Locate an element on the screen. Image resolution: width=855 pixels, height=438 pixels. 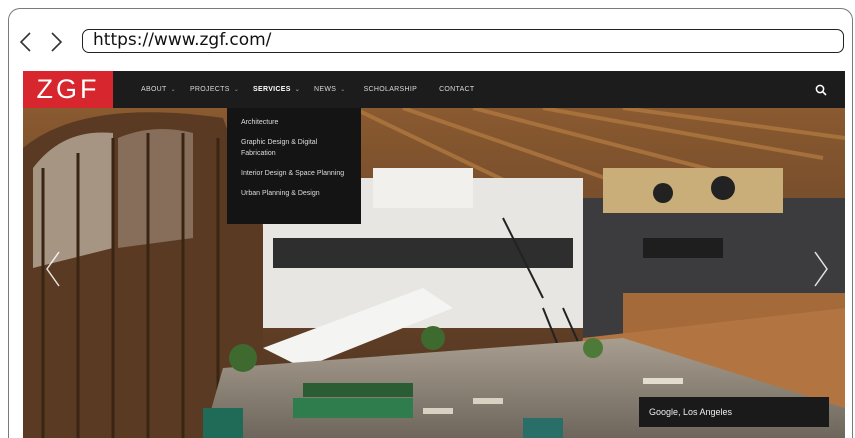
back-button is located at coordinates (26, 42).